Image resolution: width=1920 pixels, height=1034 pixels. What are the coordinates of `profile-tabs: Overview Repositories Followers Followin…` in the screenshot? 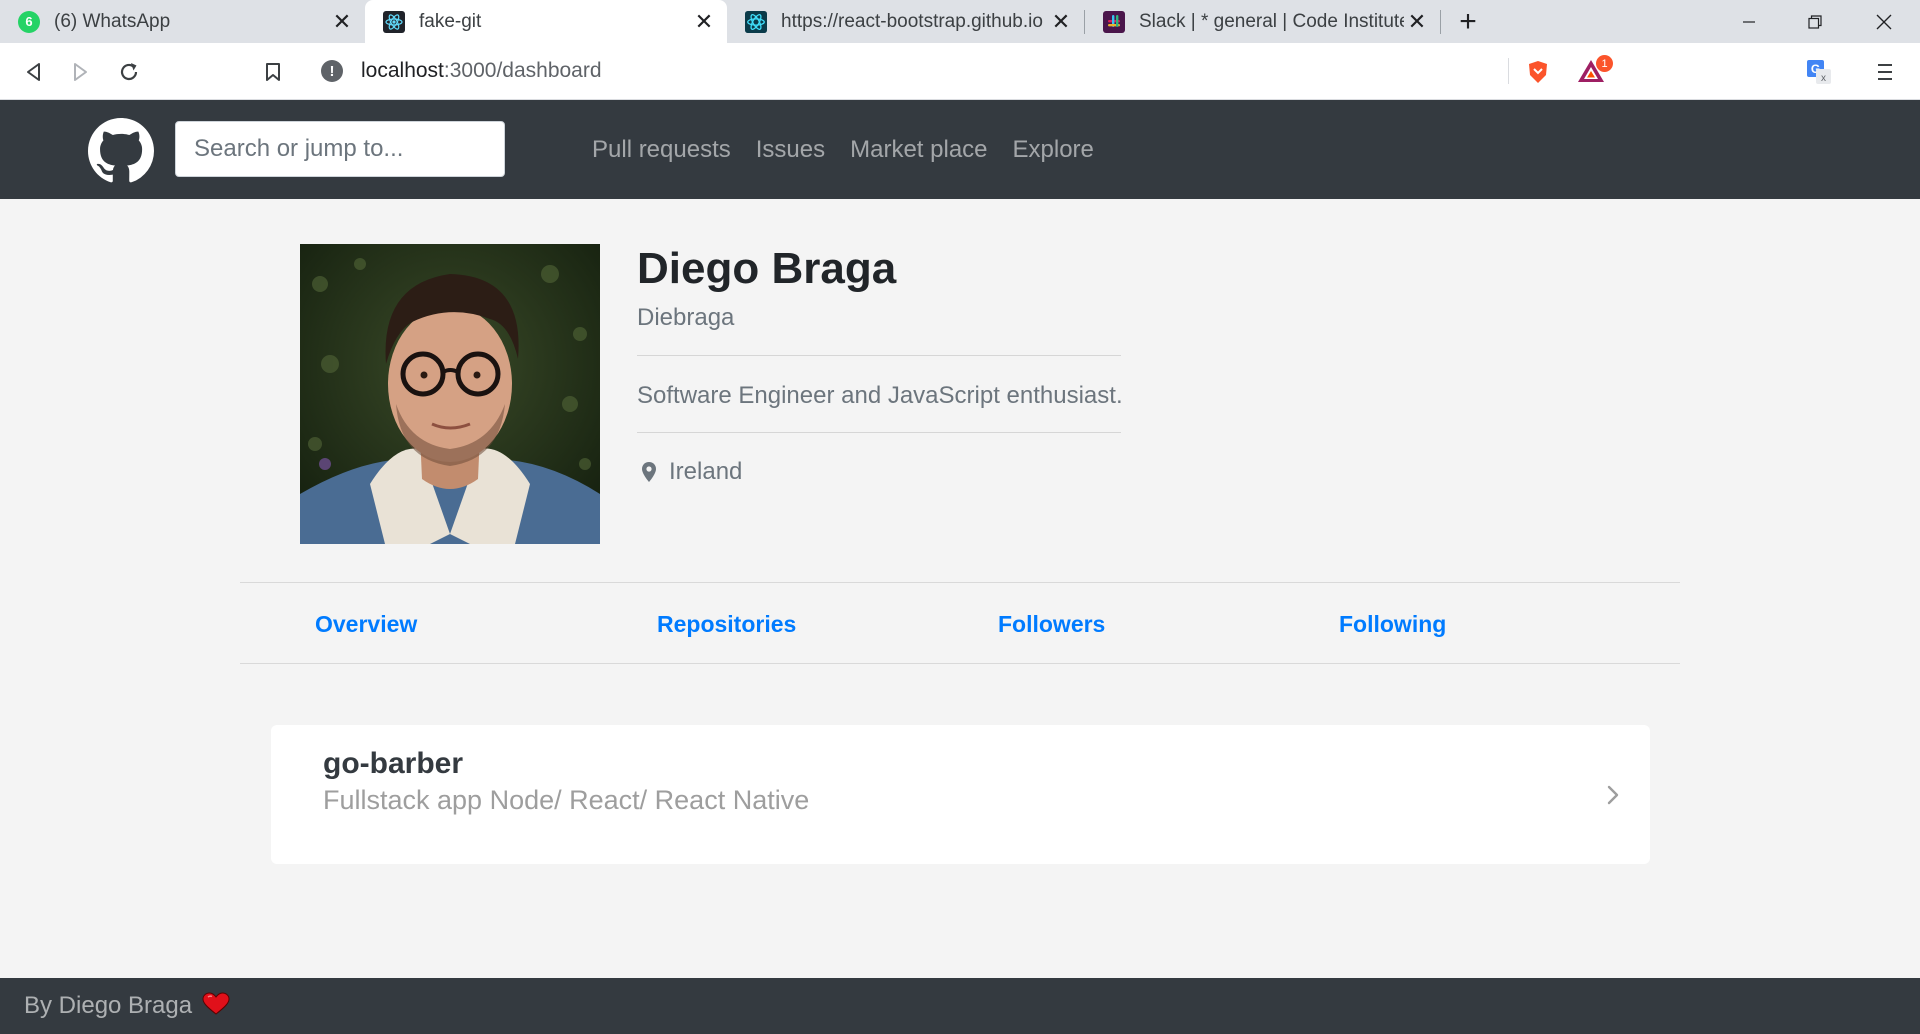 It's located at (960, 623).